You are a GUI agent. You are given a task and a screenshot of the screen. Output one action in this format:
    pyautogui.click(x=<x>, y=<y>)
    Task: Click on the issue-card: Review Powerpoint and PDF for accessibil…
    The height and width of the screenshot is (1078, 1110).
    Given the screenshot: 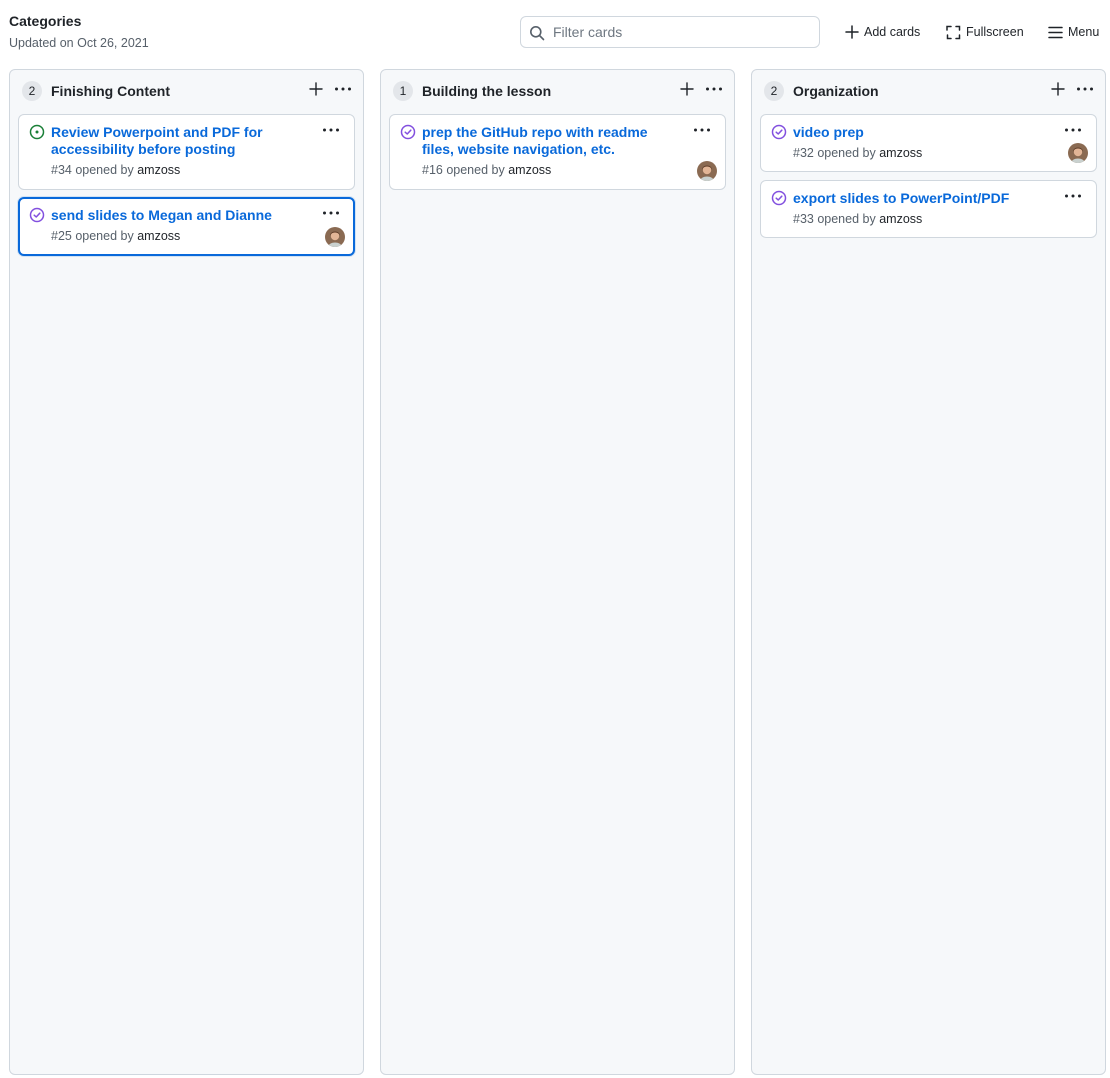 What is the action you would take?
    pyautogui.click(x=186, y=152)
    